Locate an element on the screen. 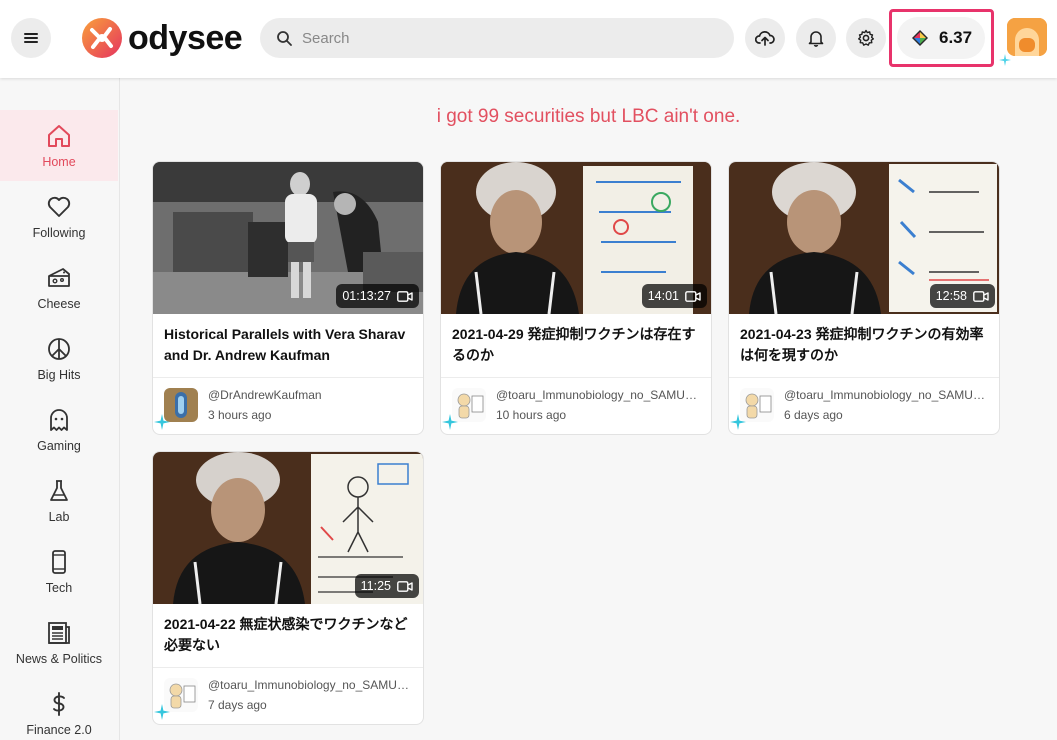  odysee-logo: odysee is located at coordinates (161, 38).